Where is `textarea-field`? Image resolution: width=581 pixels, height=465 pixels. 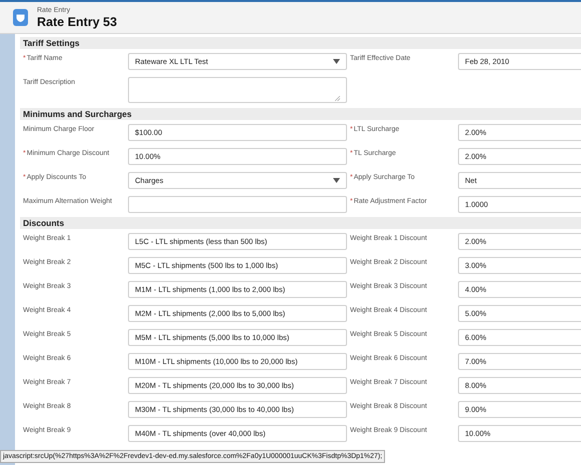 textarea-field is located at coordinates (237, 90).